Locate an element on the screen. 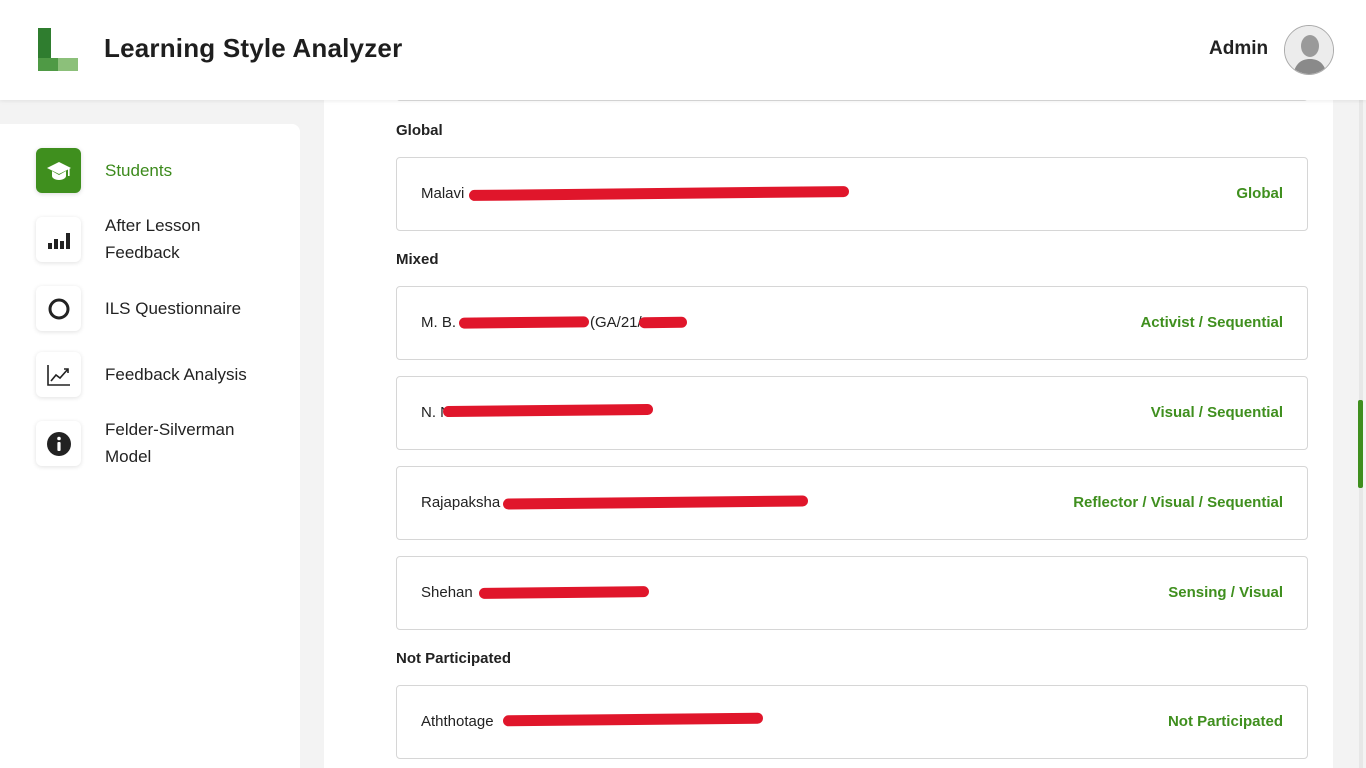  sidebar-item-label: After Lesson Feedback is located at coordinates (153, 239).